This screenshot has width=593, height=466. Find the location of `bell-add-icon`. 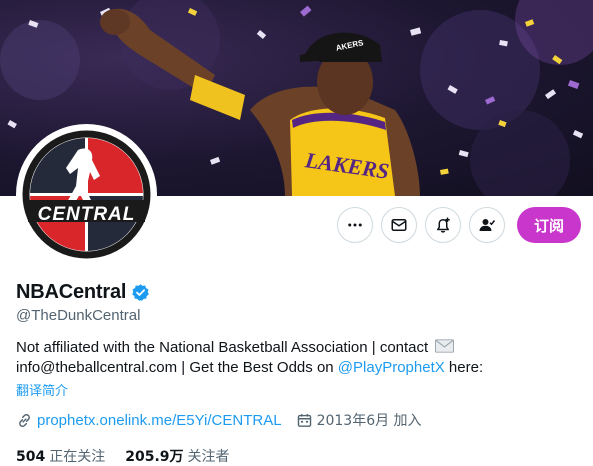

bell-add-icon is located at coordinates (443, 225).